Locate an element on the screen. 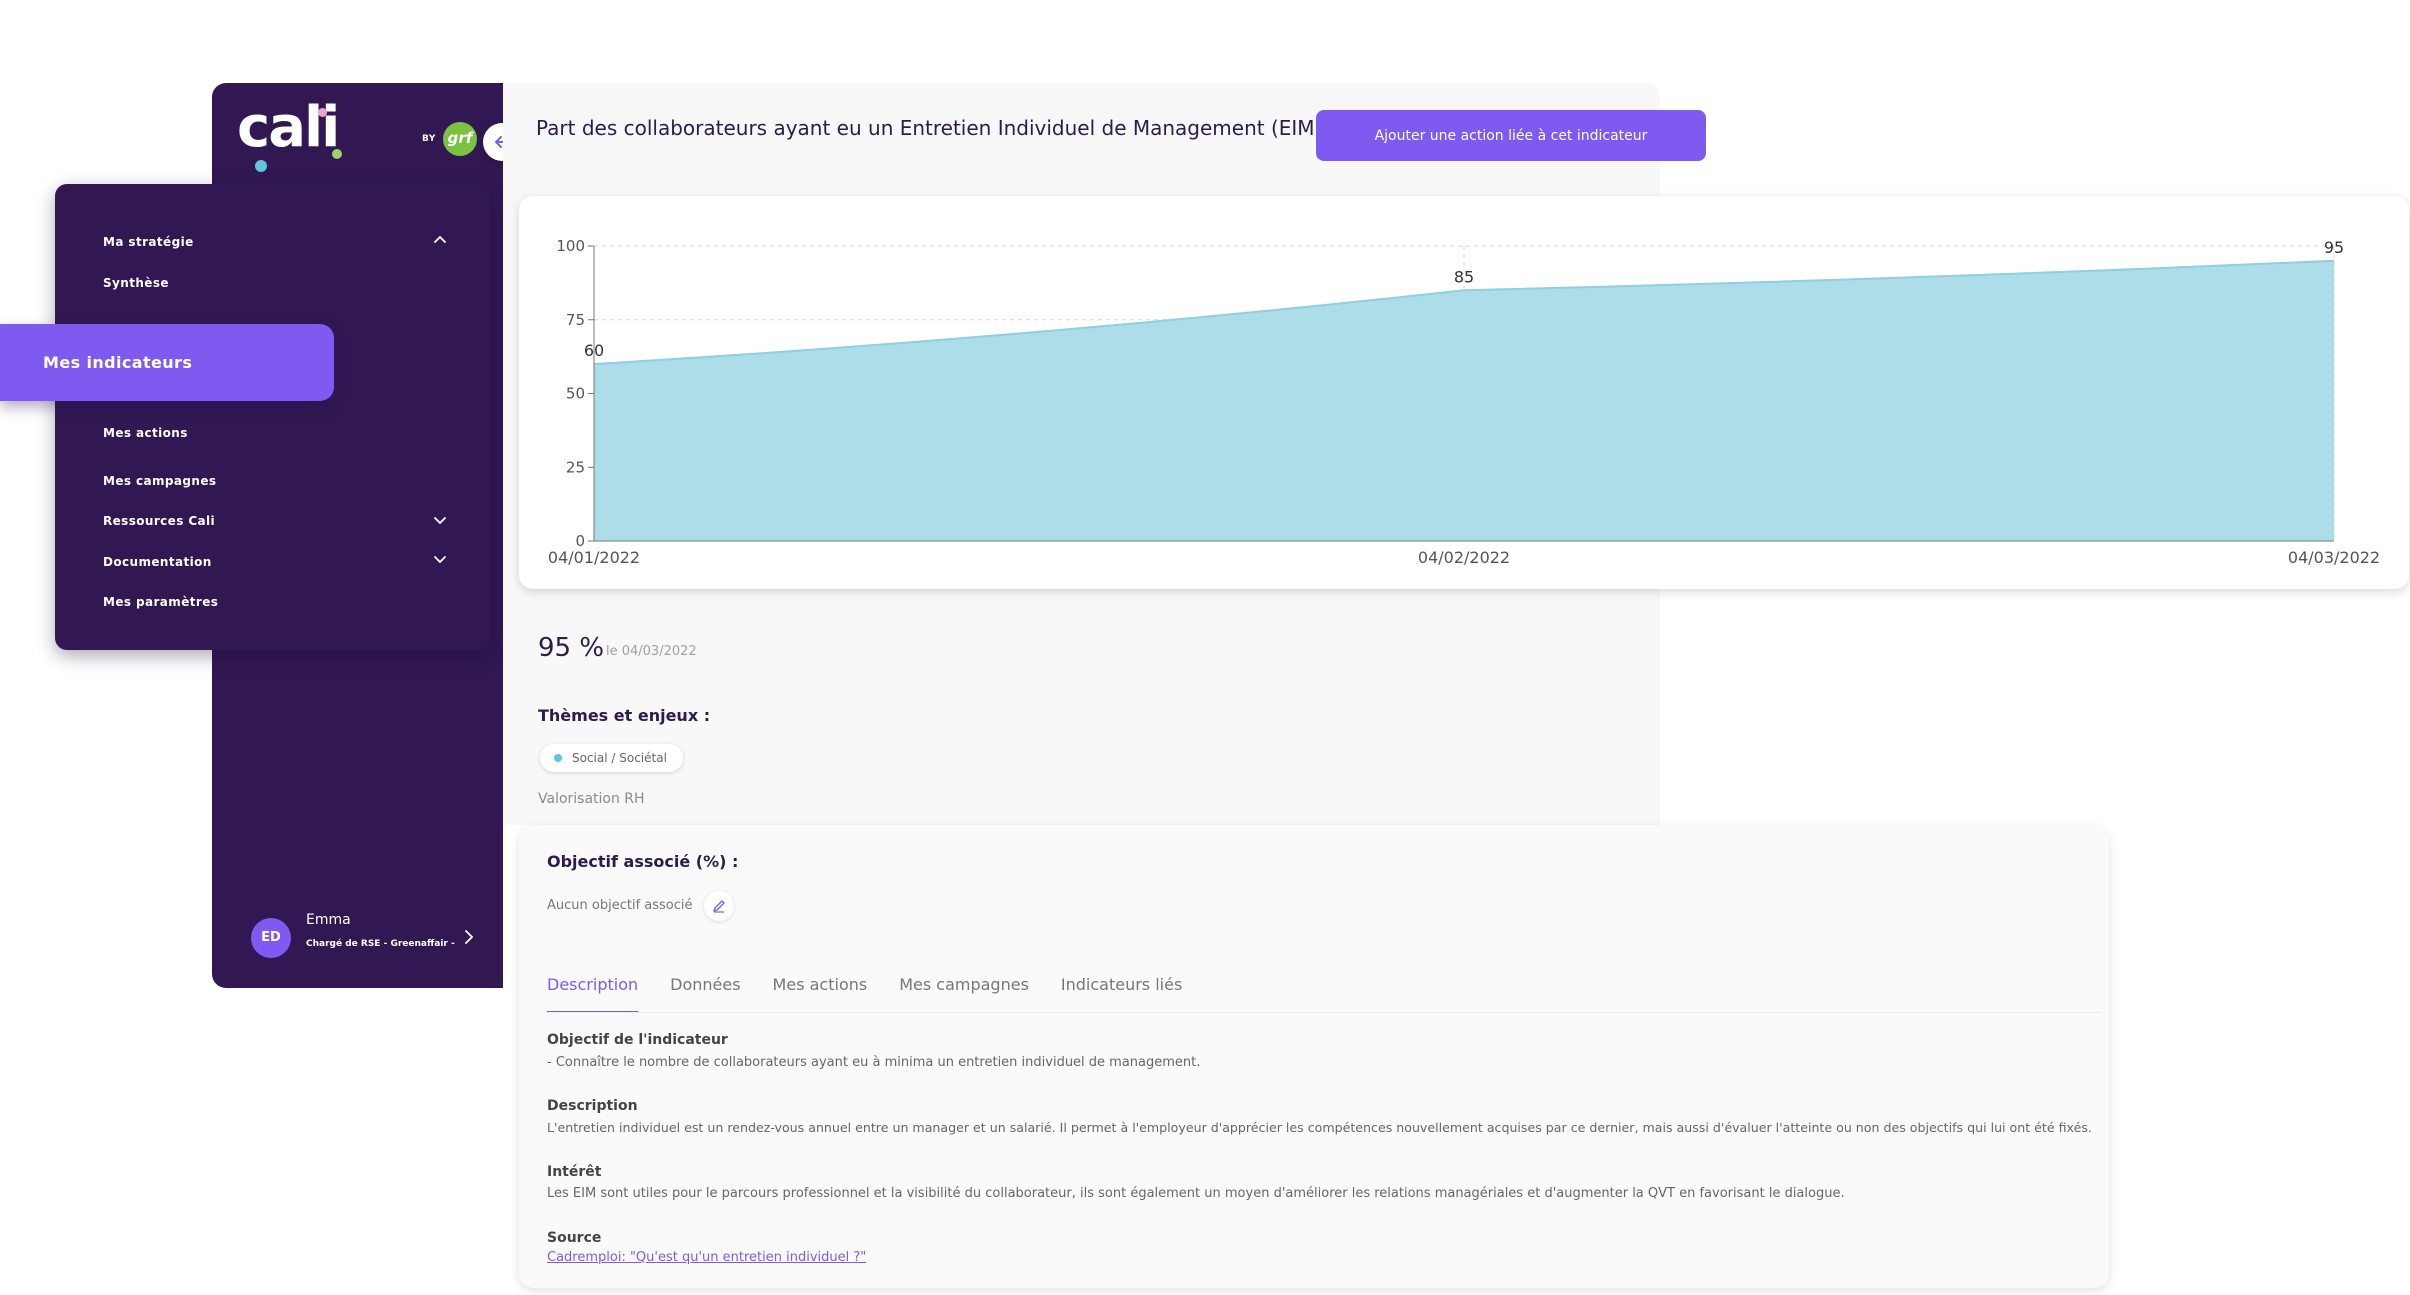 Image resolution: width=2410 pixels, height=1295 pixels. current-value-date: le 04/03/2022 is located at coordinates (651, 651).